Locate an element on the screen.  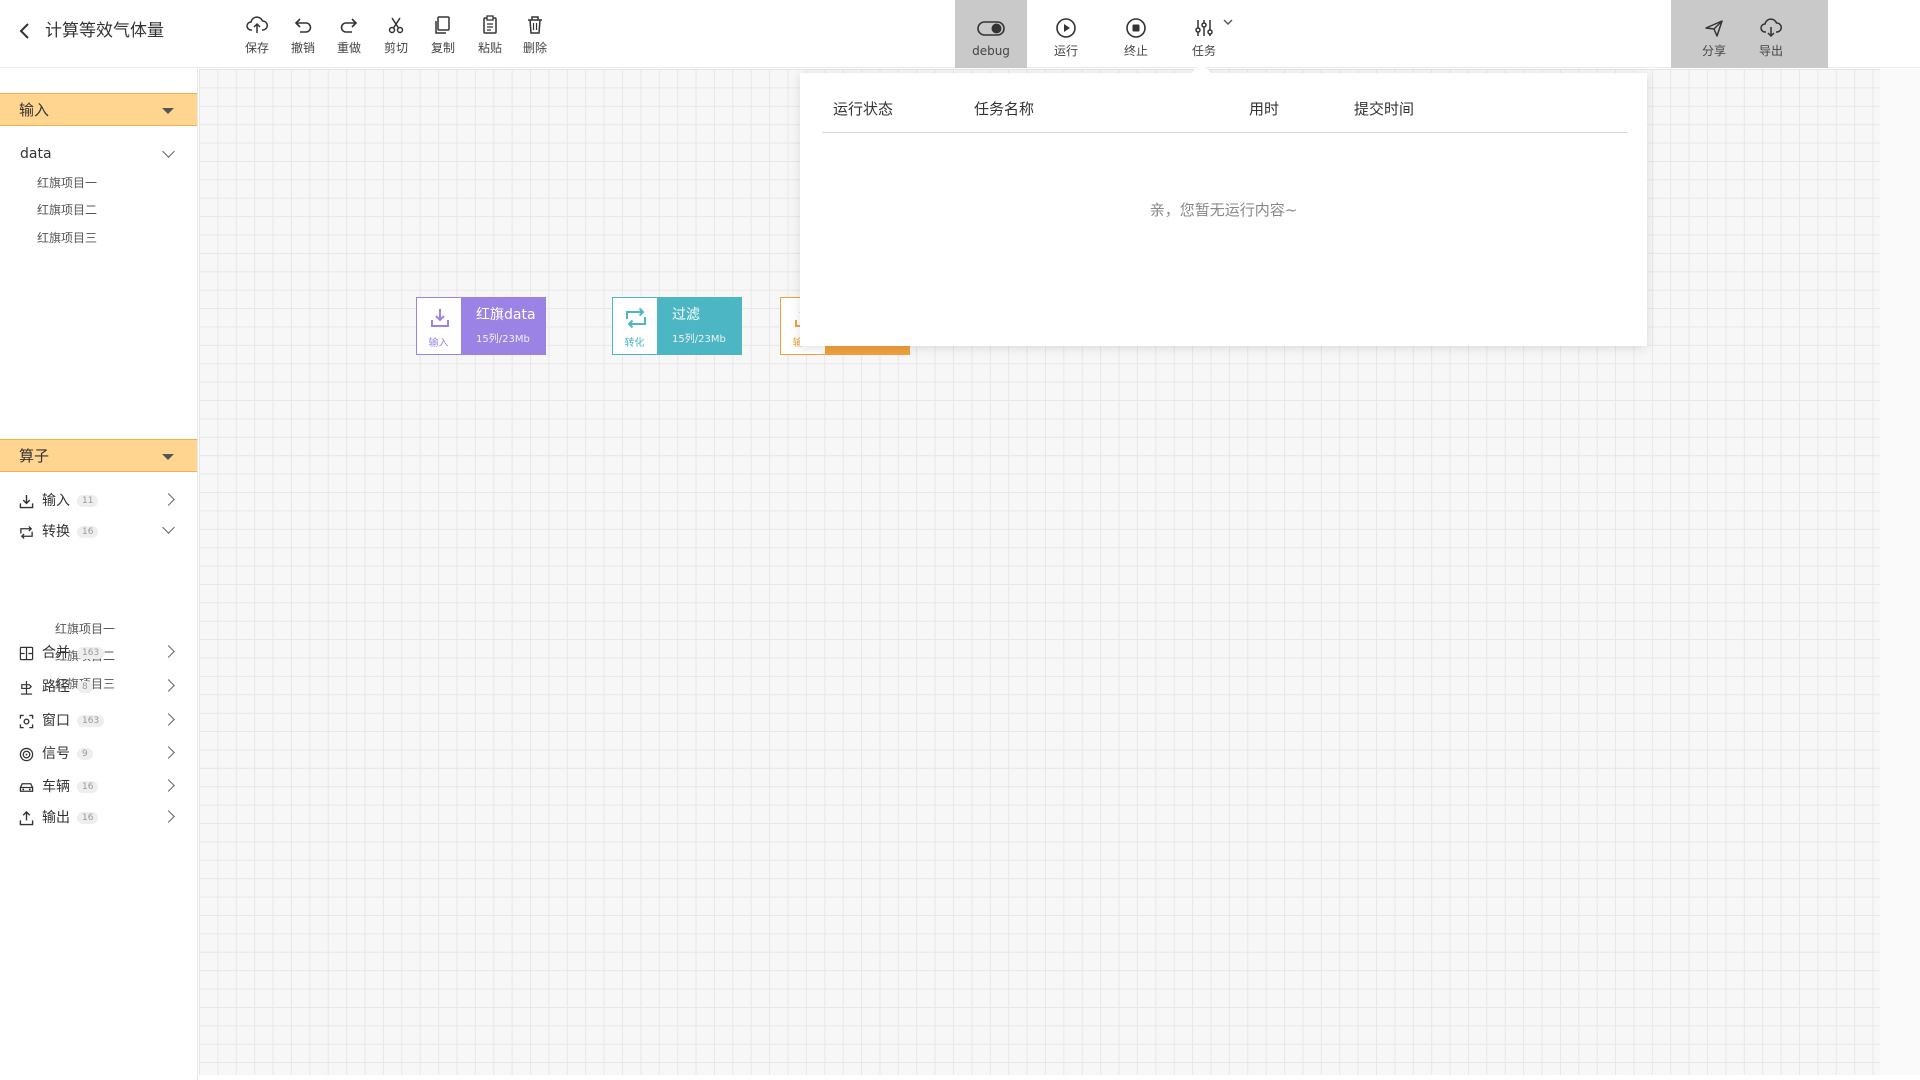
run-label: 运行 is located at coordinates (1065, 51).